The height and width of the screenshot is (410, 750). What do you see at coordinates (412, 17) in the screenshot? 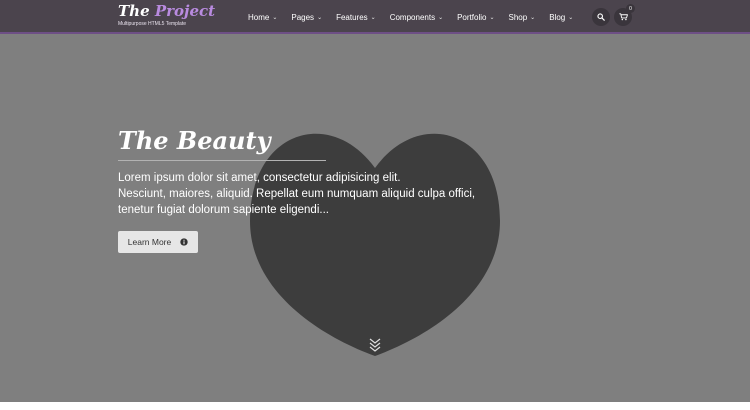
I see `nav-item-label: Components` at bounding box center [412, 17].